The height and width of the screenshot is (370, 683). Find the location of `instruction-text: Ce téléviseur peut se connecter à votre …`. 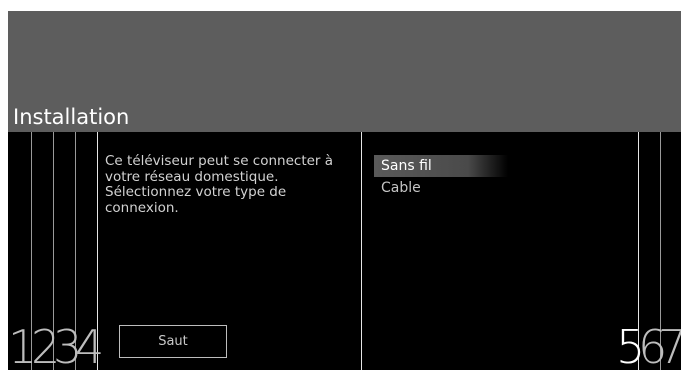

instruction-text: Ce téléviseur peut se connecter à votre … is located at coordinates (219, 184).